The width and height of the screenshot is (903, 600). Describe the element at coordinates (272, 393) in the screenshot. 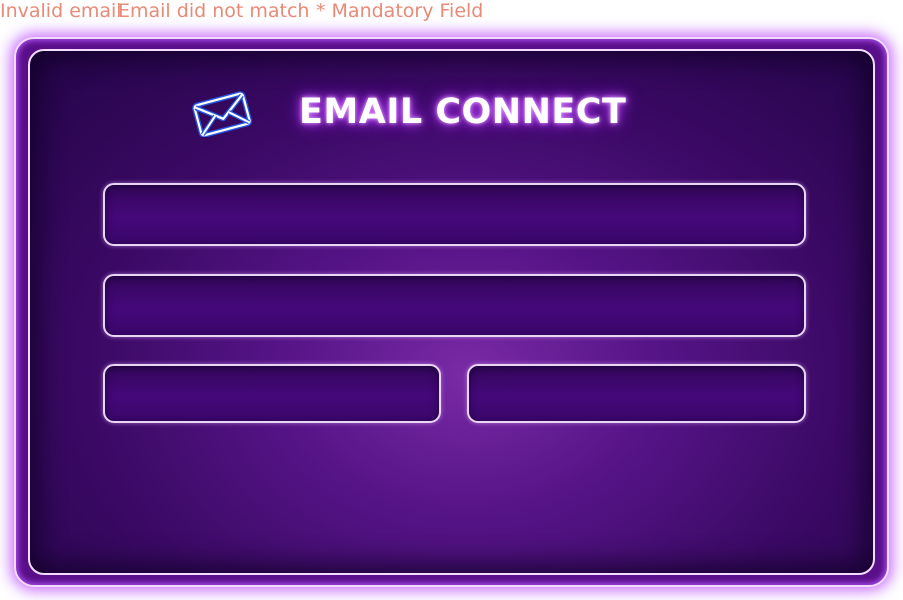

I see `left-input-field` at that location.